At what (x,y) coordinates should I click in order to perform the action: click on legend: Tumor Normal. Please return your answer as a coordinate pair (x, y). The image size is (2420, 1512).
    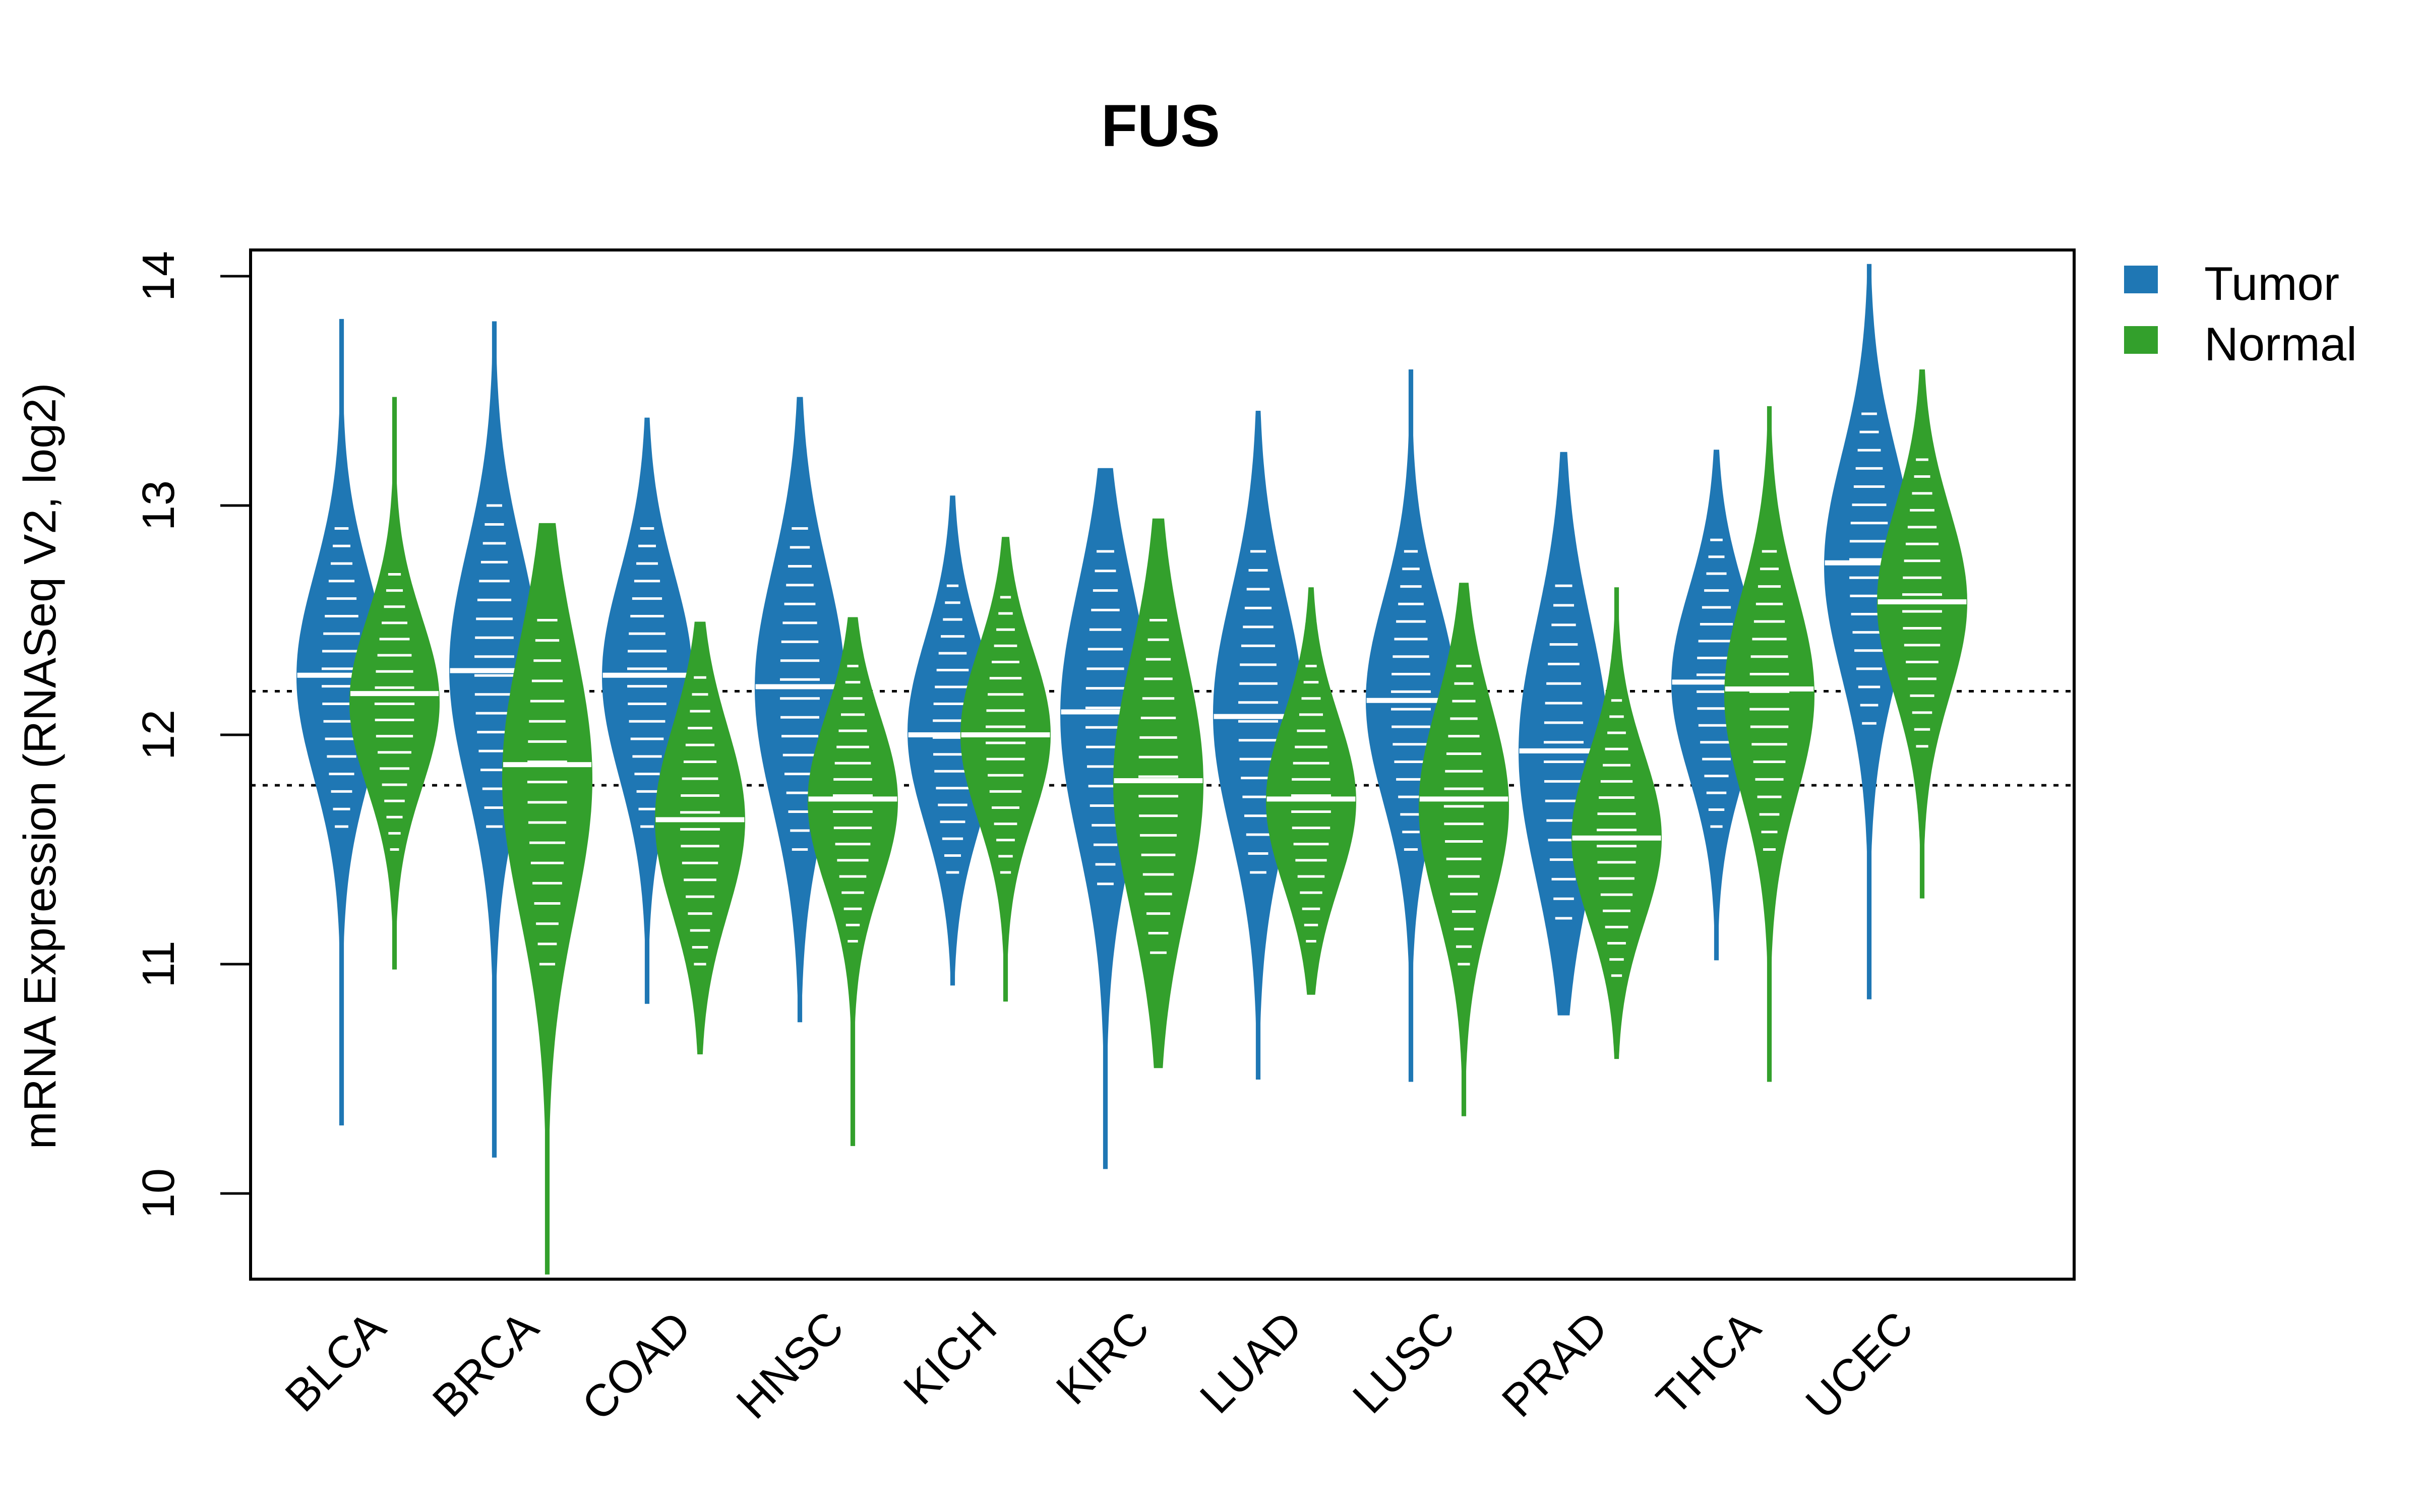
    Looking at the image, I should click on (2240, 313).